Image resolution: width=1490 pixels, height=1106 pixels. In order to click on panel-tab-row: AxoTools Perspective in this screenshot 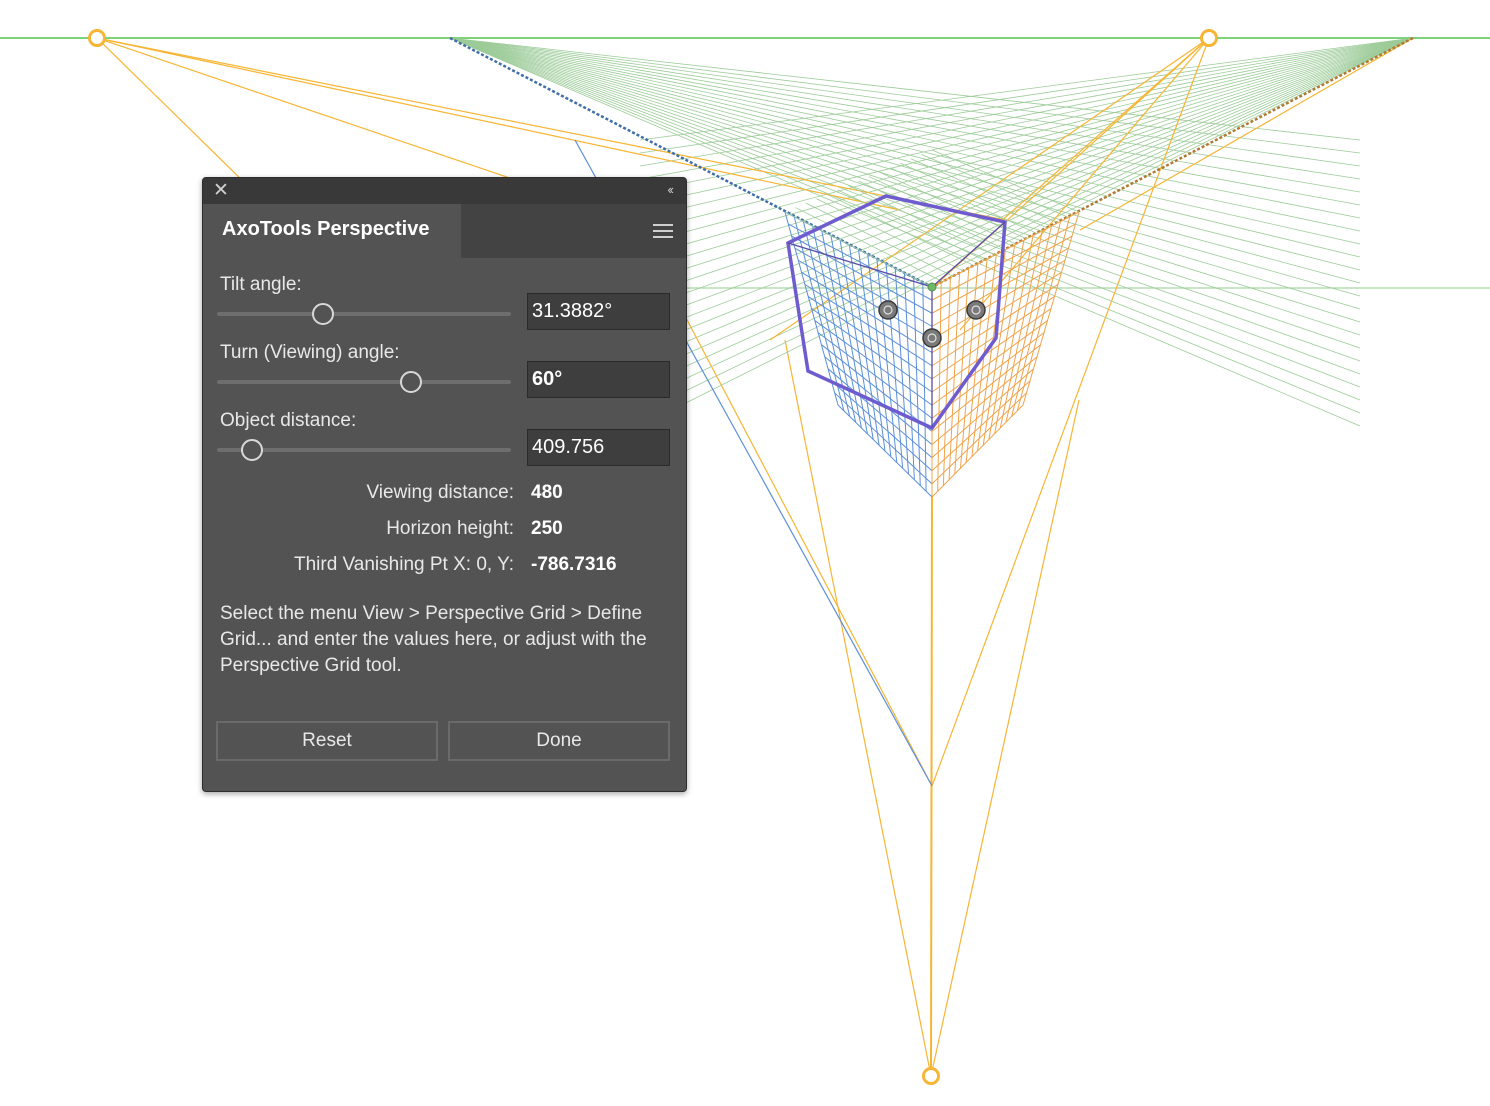, I will do `click(444, 231)`.